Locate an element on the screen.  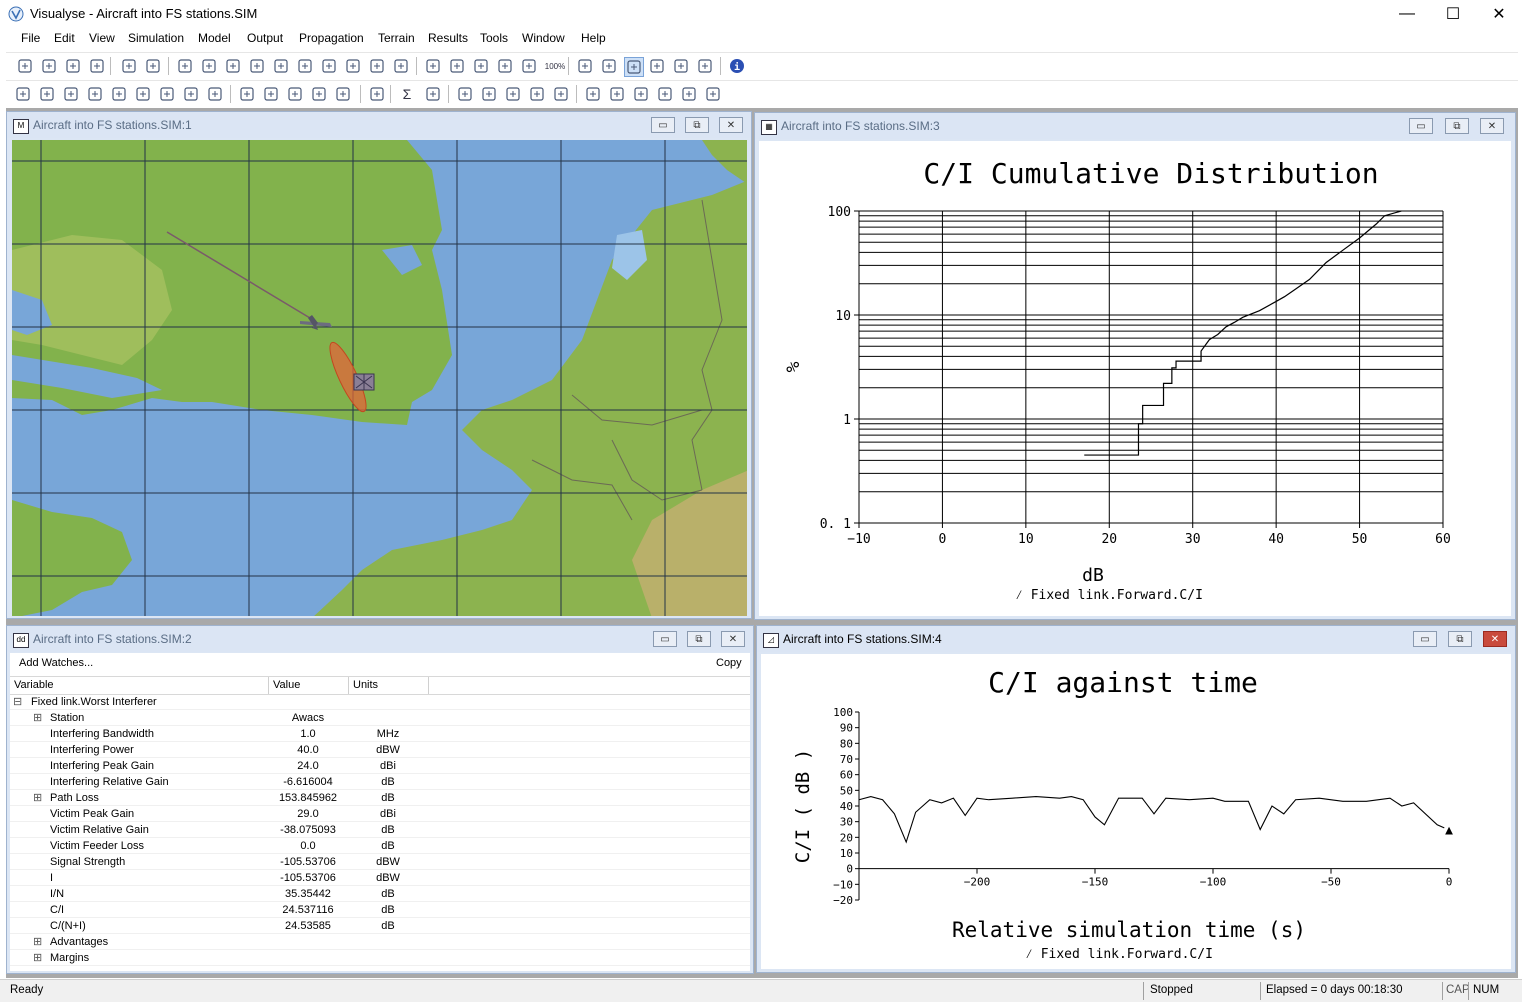
cdf-restore-button: ⧉ is located at coordinates (1457, 126).